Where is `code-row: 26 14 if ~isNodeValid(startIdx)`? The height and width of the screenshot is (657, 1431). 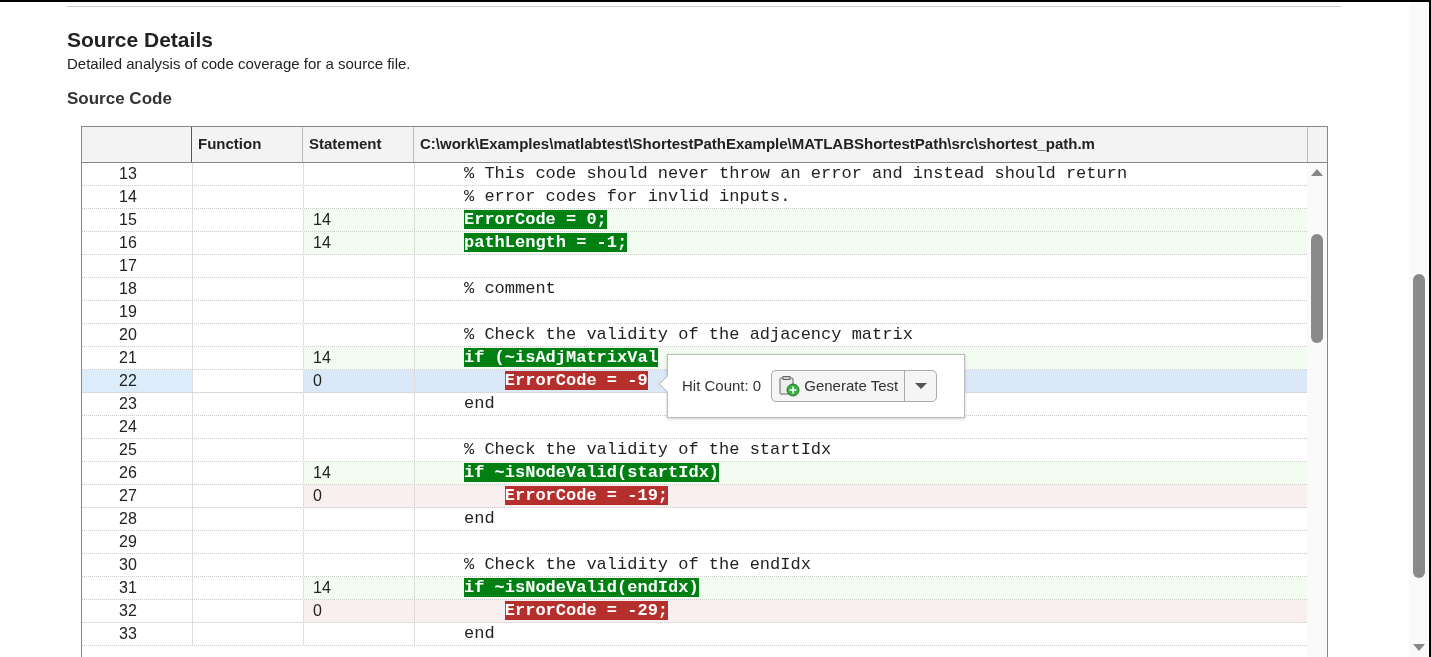 code-row: 26 14 if ~isNodeValid(startIdx) is located at coordinates (694, 473).